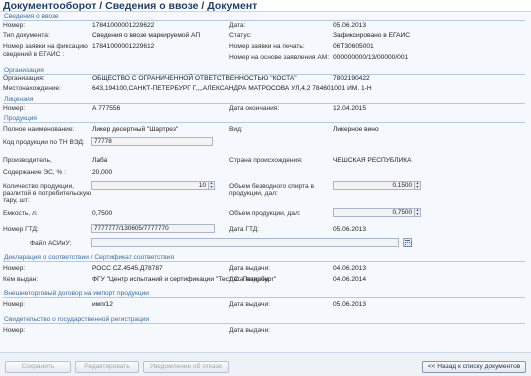 This screenshot has height=376, width=531. What do you see at coordinates (127, 268) in the screenshot?
I see `decl-number: РОСС CZ.4545.Д78787` at bounding box center [127, 268].